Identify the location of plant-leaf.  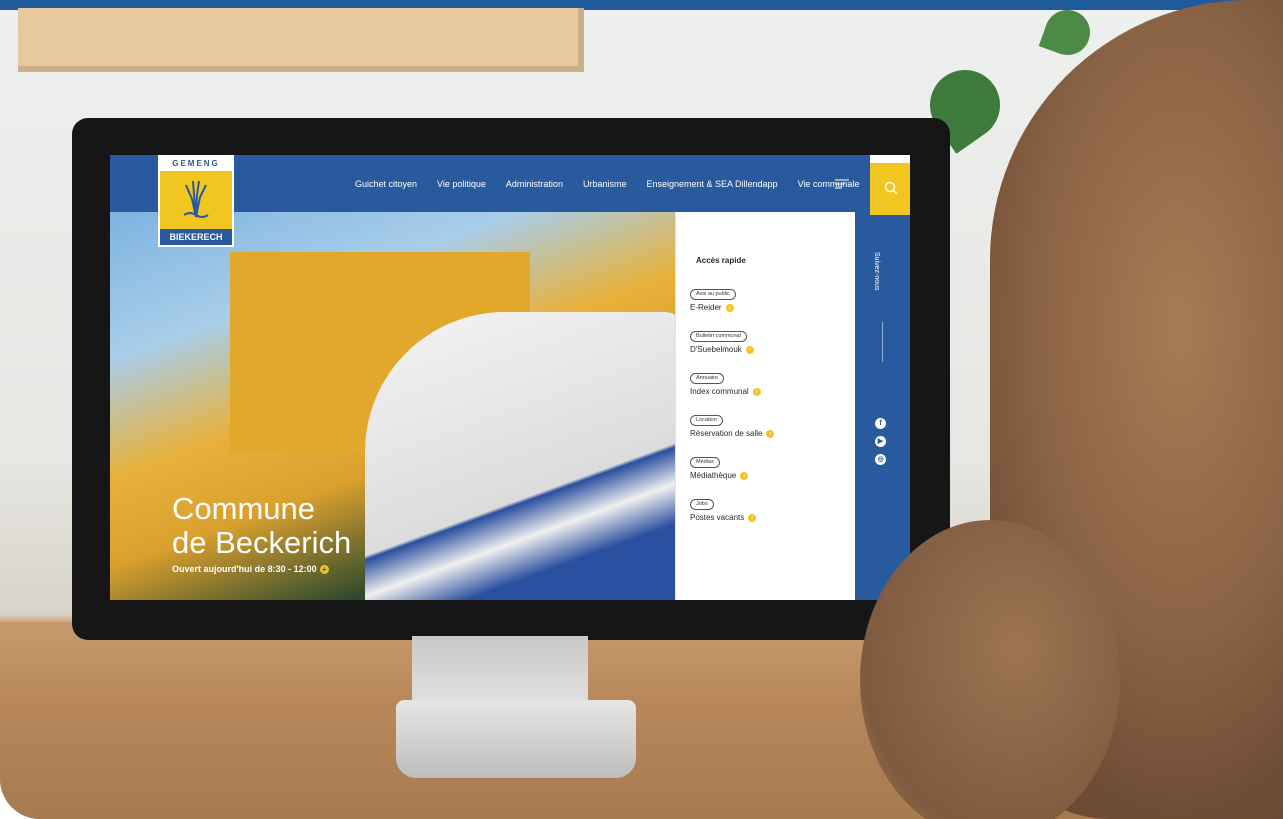
(1067, 32).